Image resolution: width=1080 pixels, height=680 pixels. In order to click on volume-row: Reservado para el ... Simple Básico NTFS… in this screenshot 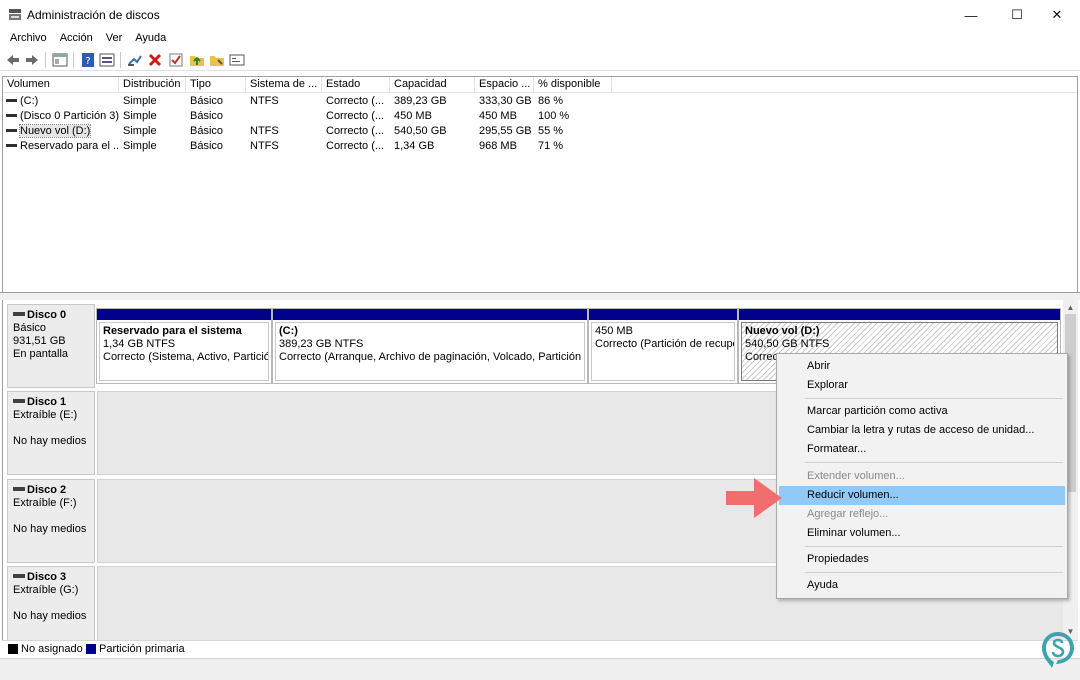, I will do `click(540, 146)`.